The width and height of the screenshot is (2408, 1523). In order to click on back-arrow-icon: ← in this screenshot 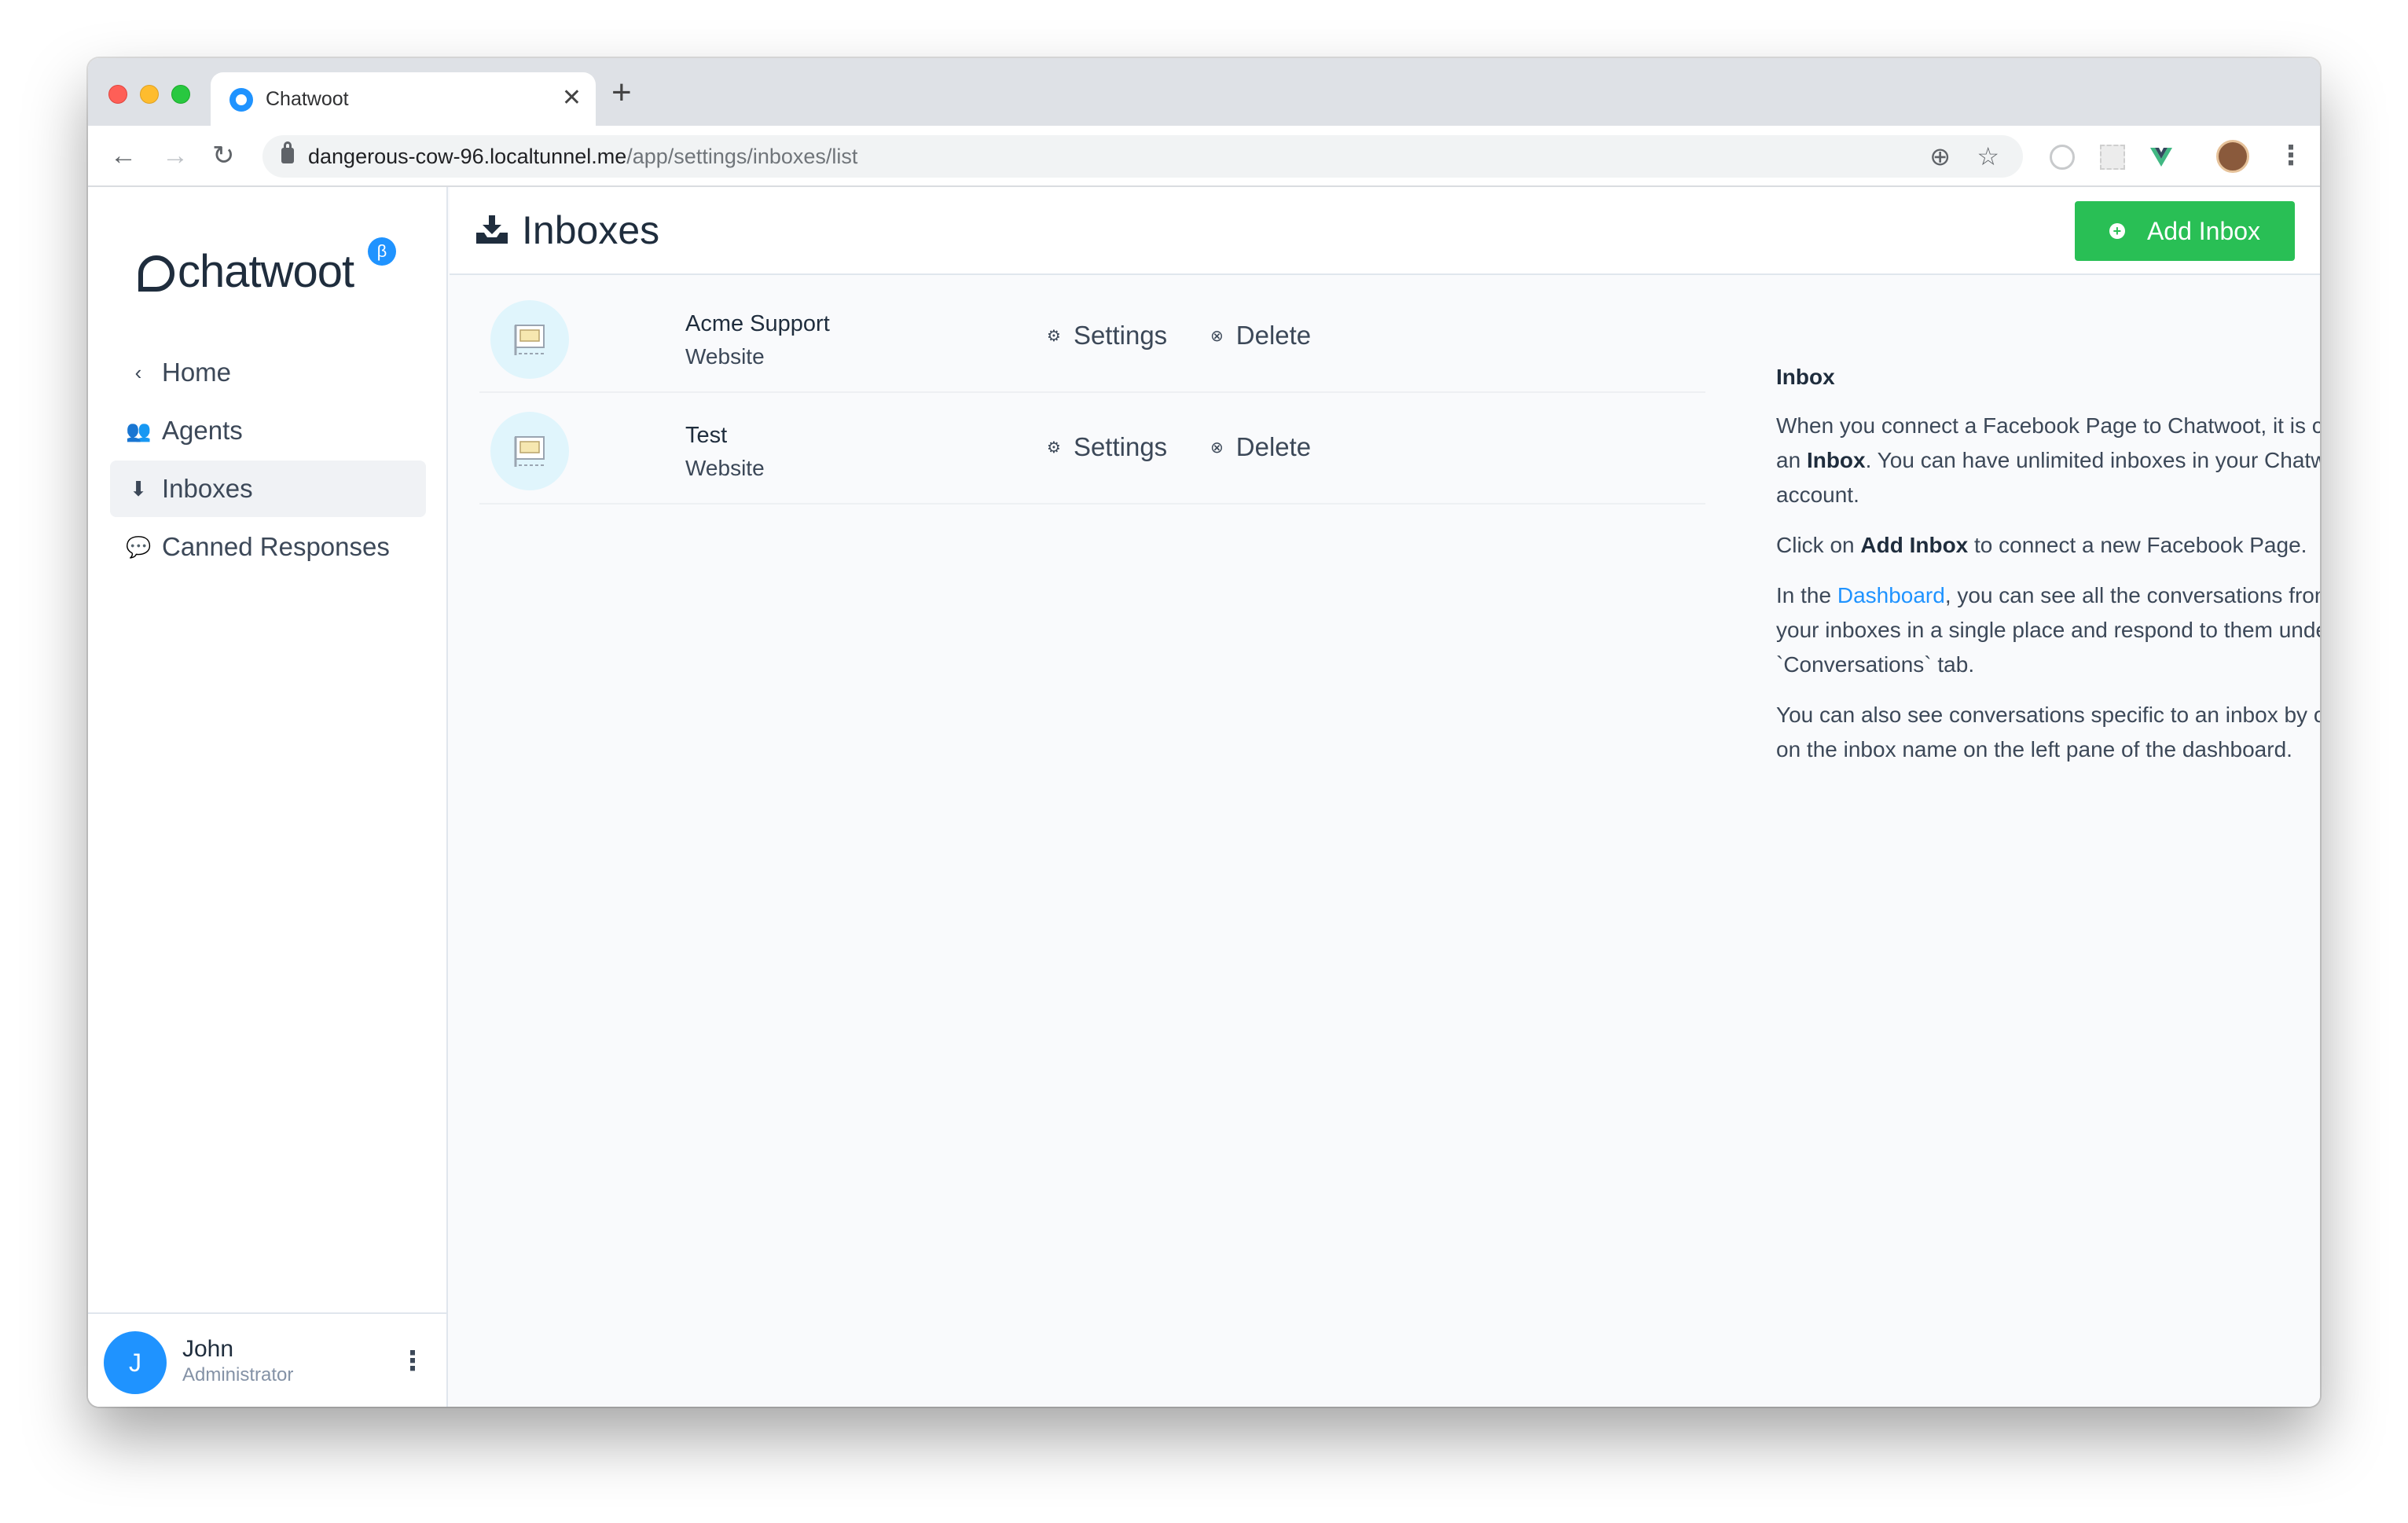, I will do `click(123, 155)`.